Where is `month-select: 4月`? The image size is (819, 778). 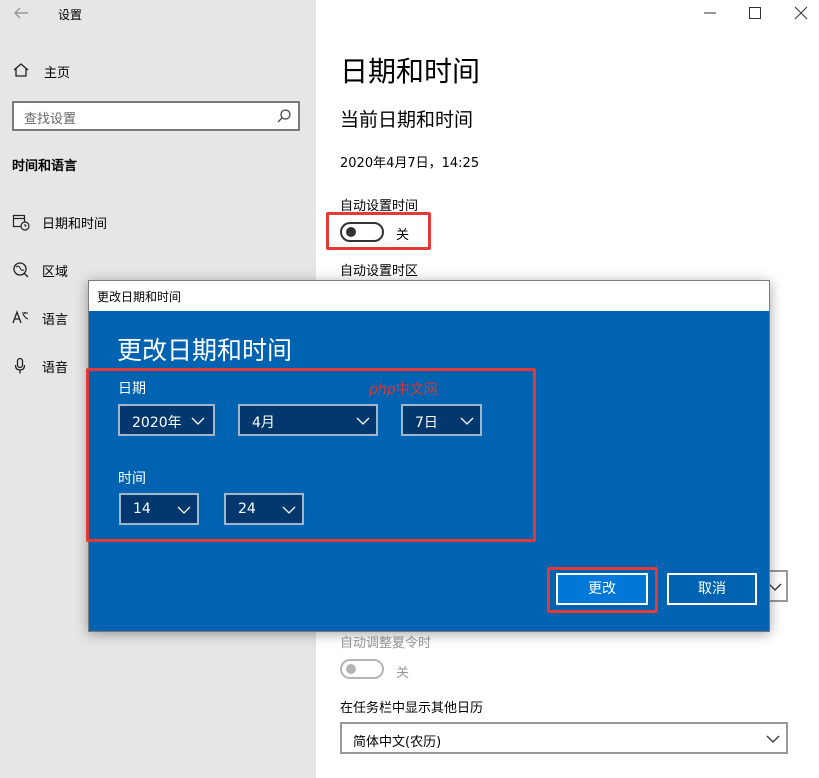
month-select: 4月 is located at coordinates (308, 420).